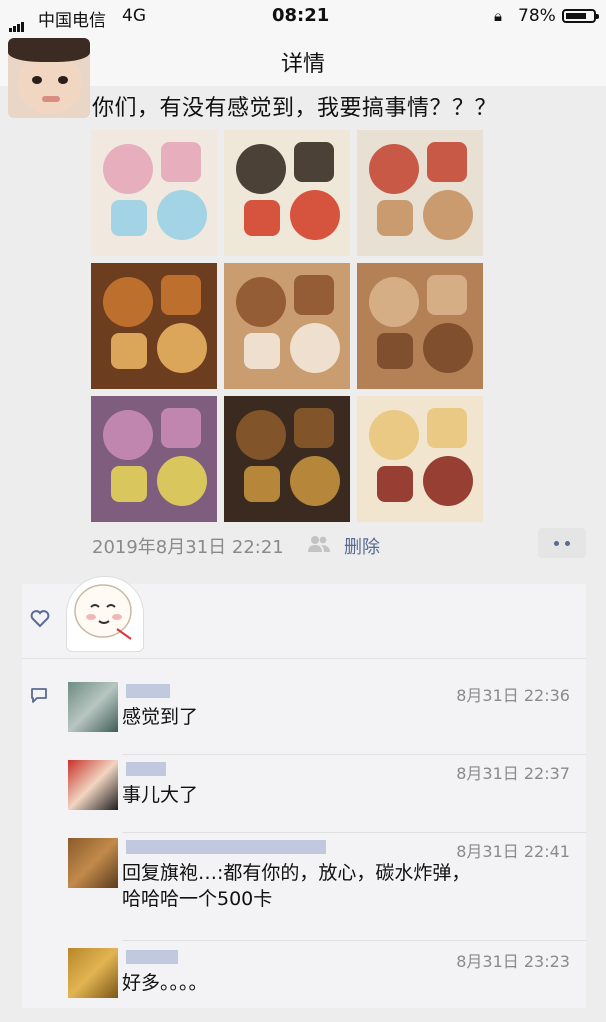 This screenshot has height=1022, width=606. Describe the element at coordinates (165, 983) in the screenshot. I see `comment-text: 好多。。。。` at that location.